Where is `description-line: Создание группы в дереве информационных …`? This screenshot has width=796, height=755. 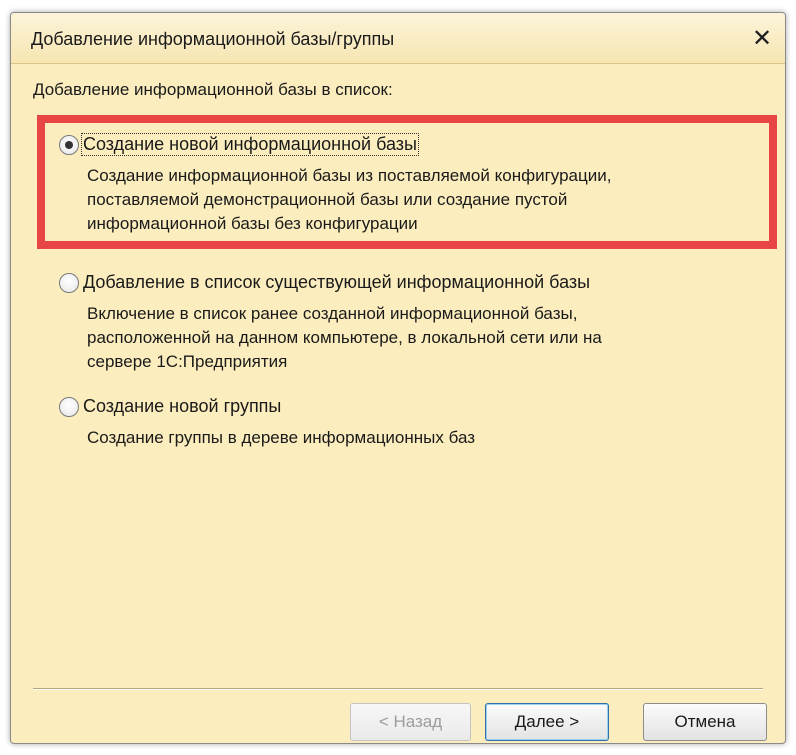
description-line: Создание группы в дереве информационных … is located at coordinates (281, 437).